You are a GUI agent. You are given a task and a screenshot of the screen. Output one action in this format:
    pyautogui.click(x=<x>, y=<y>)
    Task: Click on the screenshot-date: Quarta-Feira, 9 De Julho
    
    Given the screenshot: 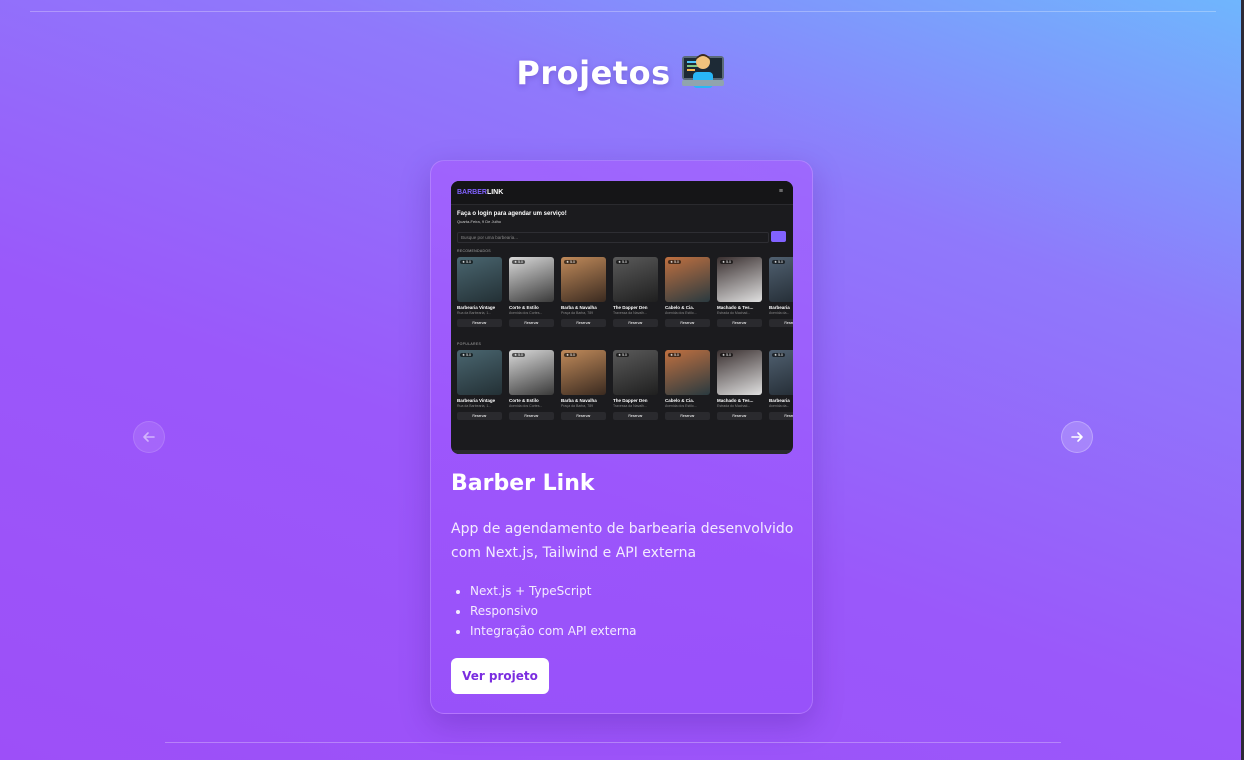 What is the action you would take?
    pyautogui.click(x=479, y=221)
    